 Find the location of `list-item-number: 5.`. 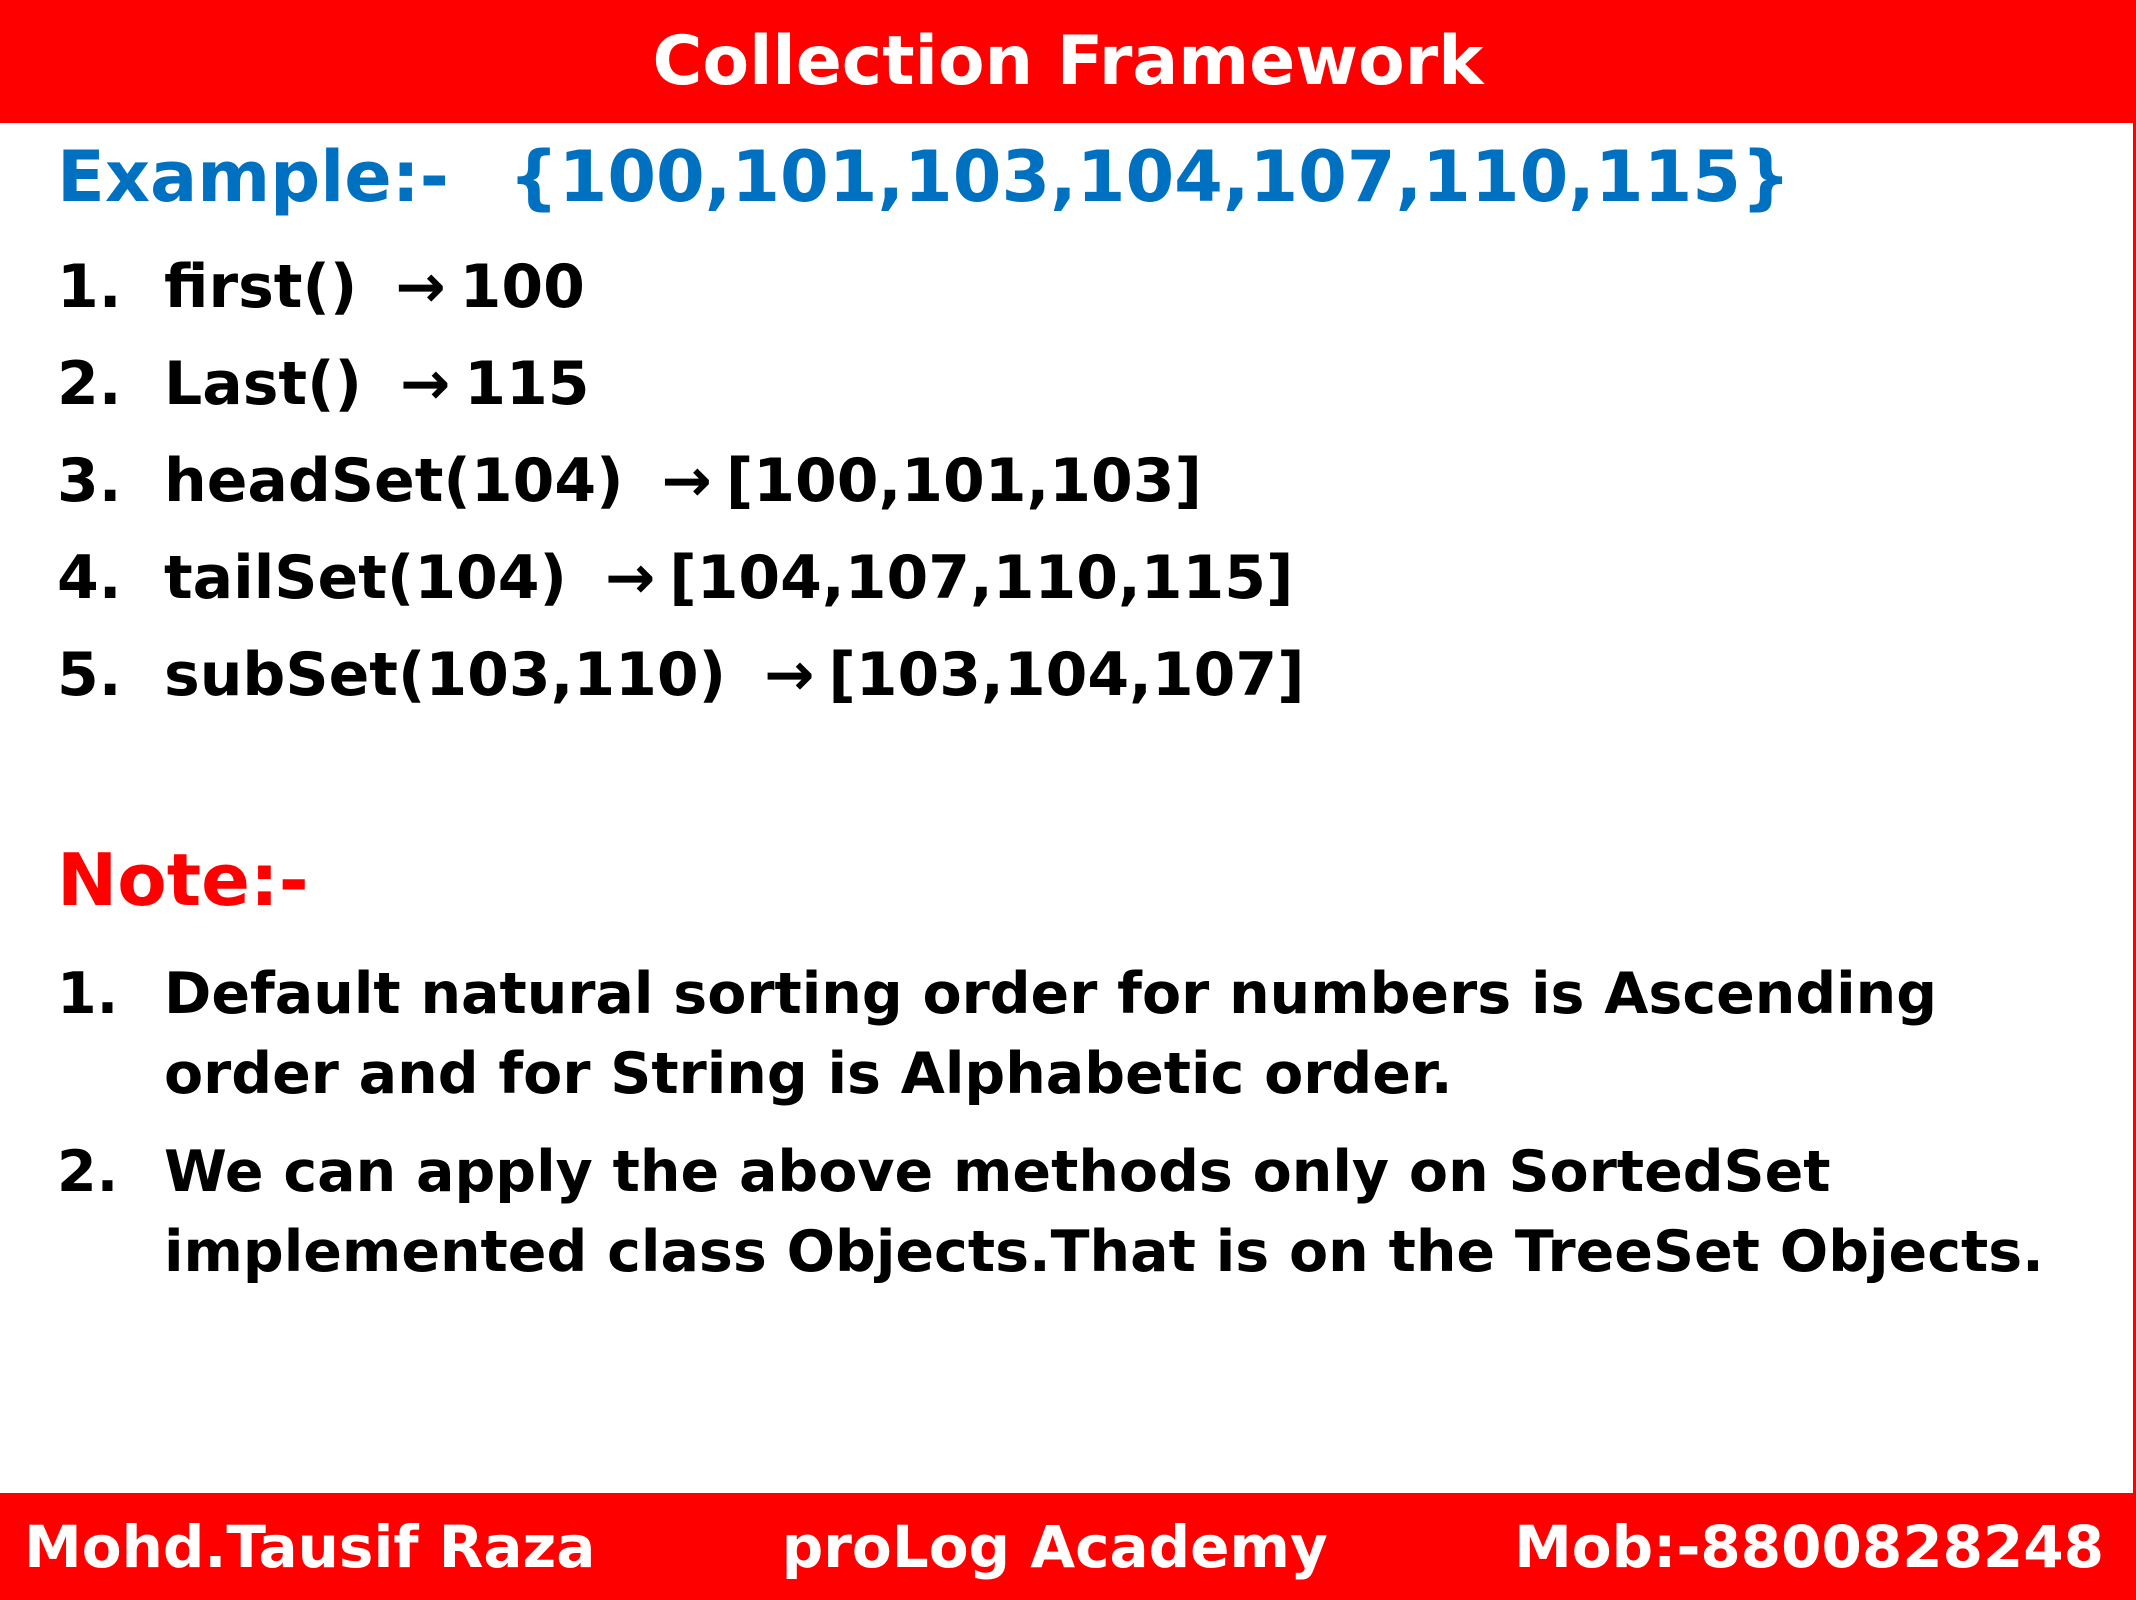

list-item-number: 5. is located at coordinates (89, 675).